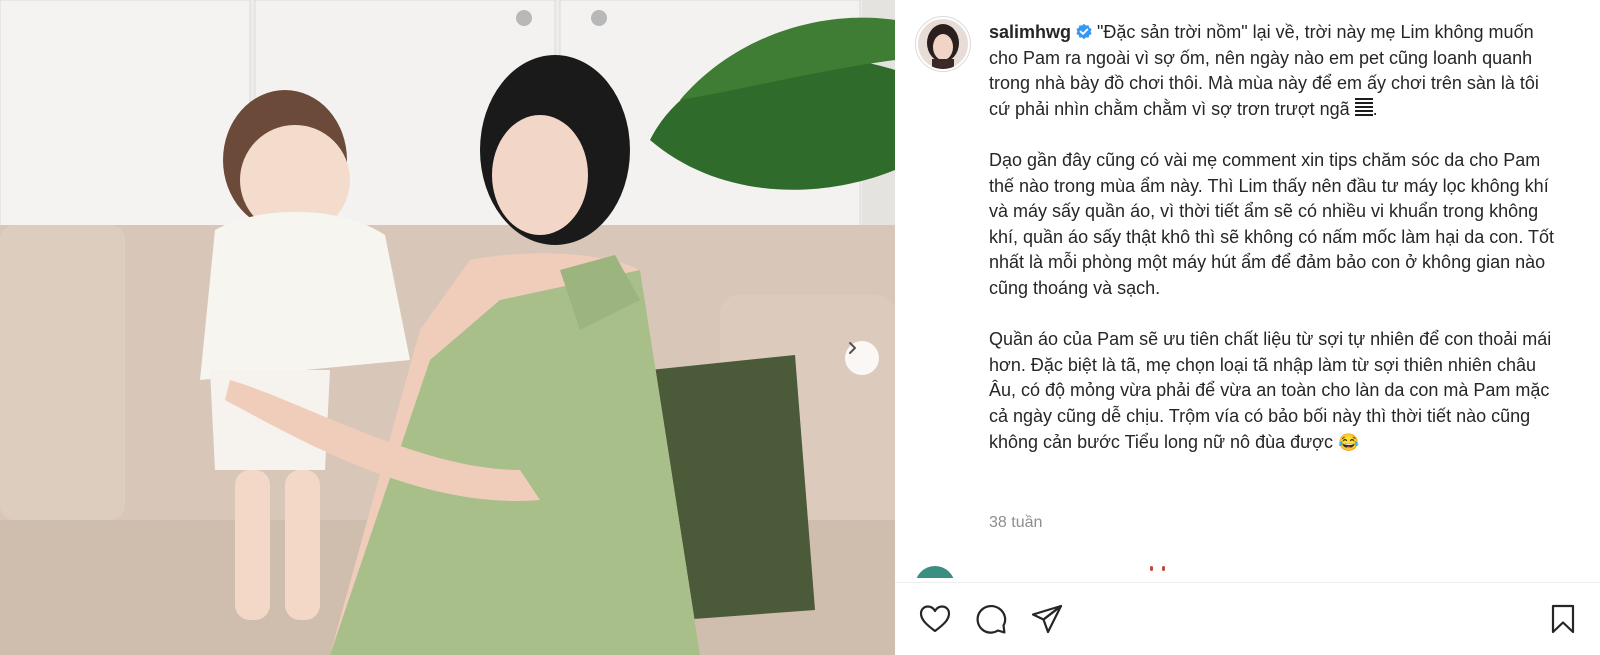 Image resolution: width=1600 pixels, height=655 pixels. Describe the element at coordinates (1084, 31) in the screenshot. I see `verified-badge-icon` at that location.